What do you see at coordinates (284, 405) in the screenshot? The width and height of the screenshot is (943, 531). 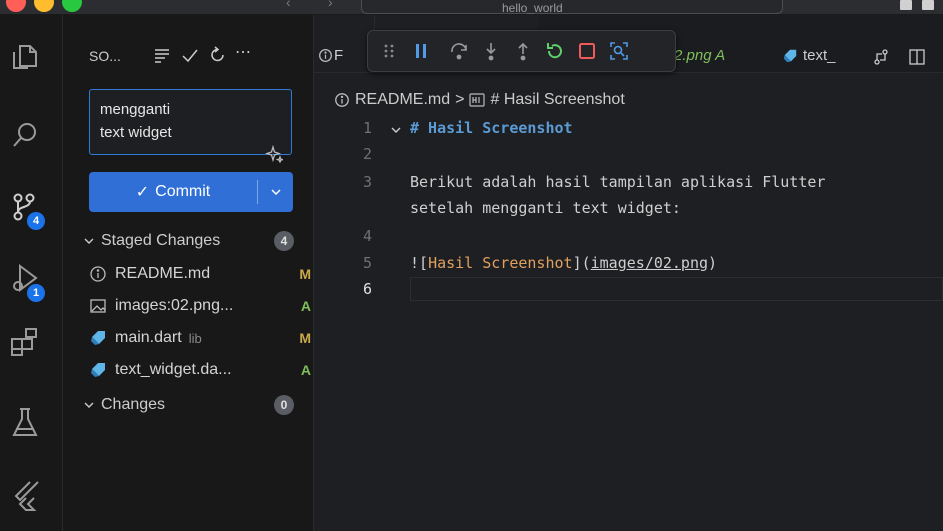 I see `changes-count-badge: 0` at bounding box center [284, 405].